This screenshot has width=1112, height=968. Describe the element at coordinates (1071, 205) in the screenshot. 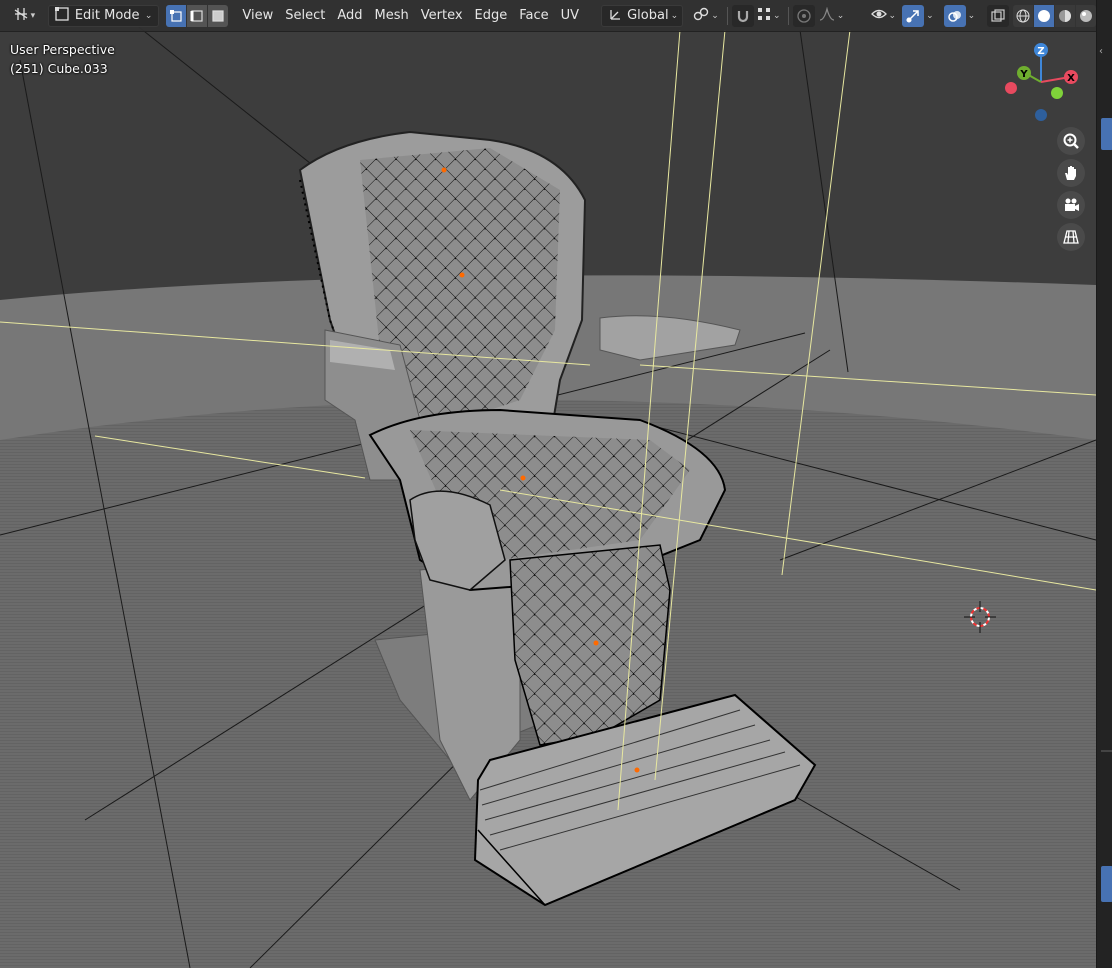

I see `camera-icon` at that location.